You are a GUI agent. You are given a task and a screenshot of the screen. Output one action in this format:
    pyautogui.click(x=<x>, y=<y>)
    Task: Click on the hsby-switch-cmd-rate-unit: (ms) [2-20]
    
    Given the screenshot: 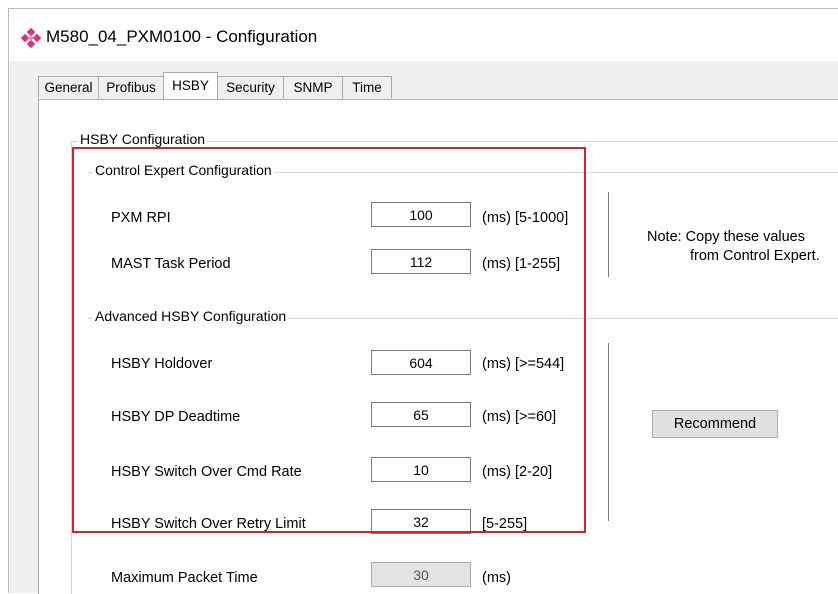 What is the action you would take?
    pyautogui.click(x=517, y=472)
    